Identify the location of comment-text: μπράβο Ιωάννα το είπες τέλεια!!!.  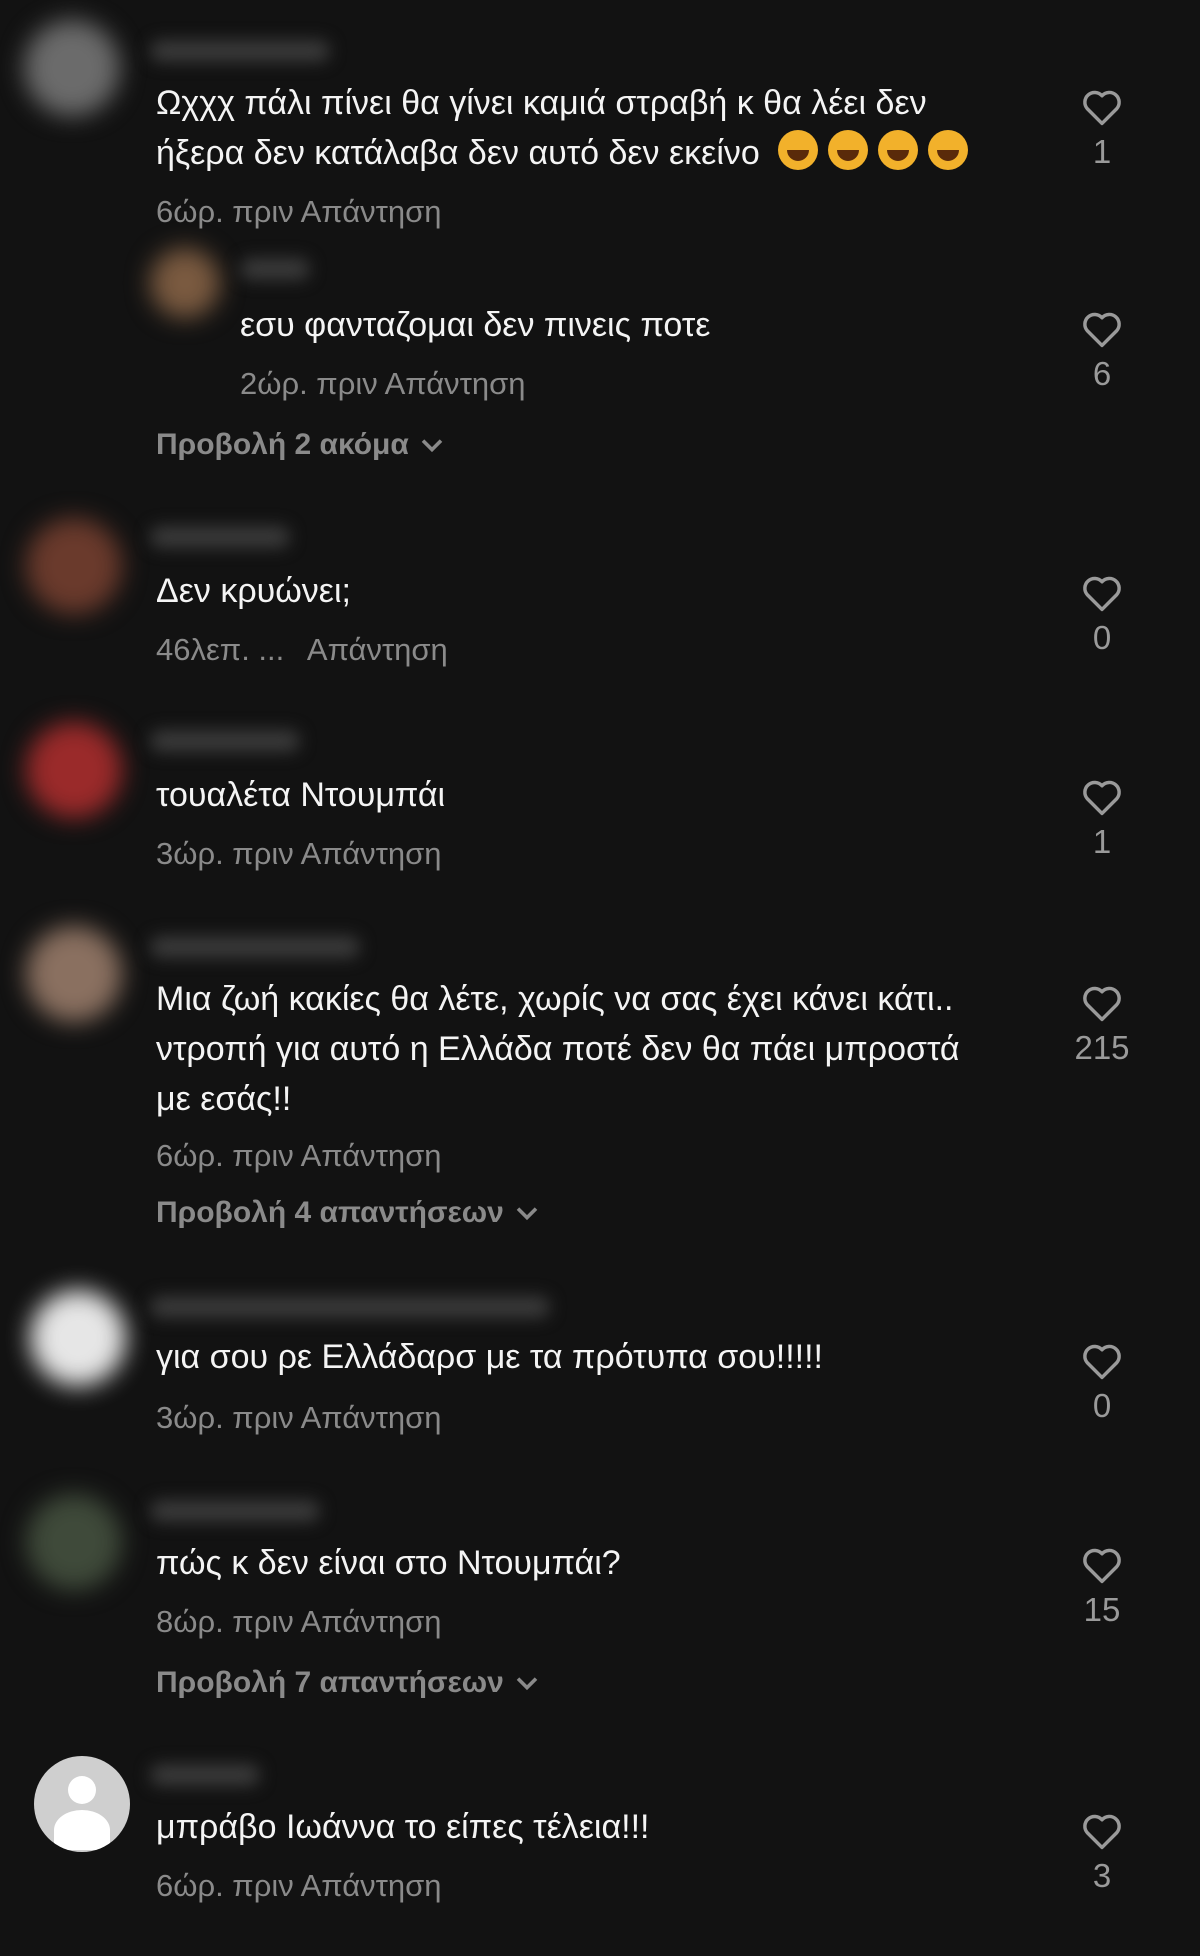
(403, 1827).